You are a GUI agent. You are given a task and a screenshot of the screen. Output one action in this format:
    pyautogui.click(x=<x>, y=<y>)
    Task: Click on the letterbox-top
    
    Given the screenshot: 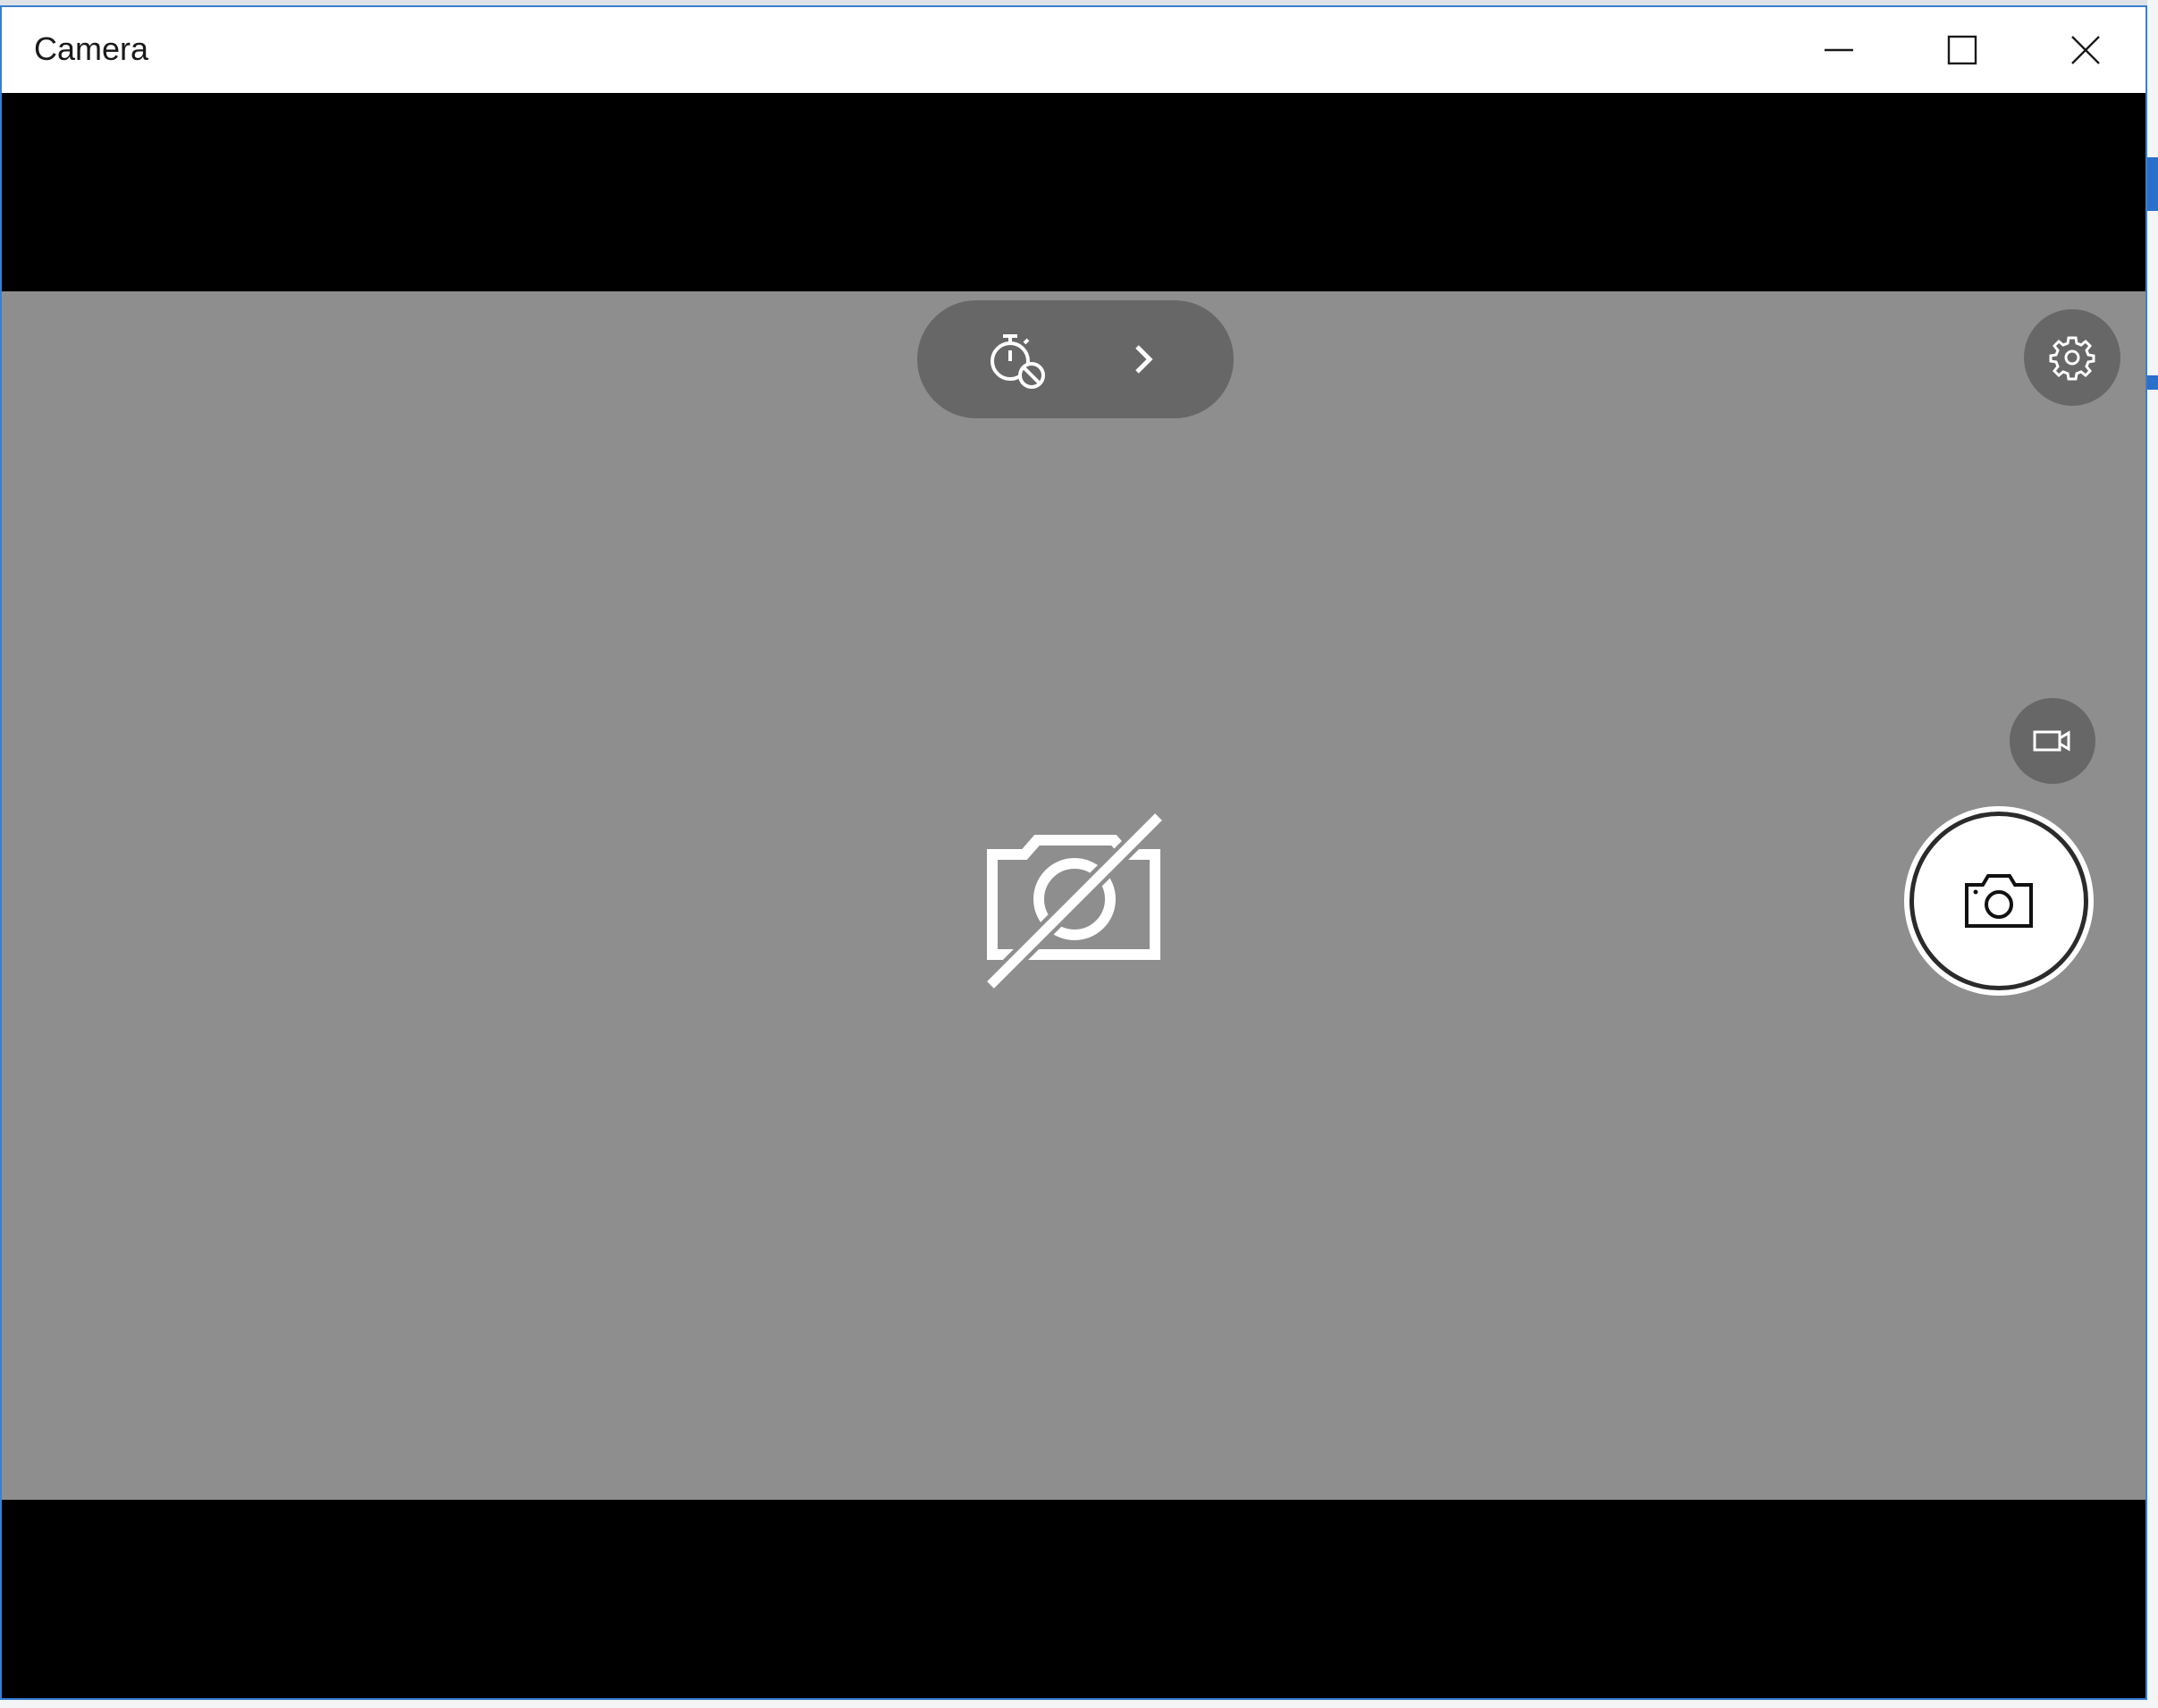 What is the action you would take?
    pyautogui.click(x=1073, y=192)
    